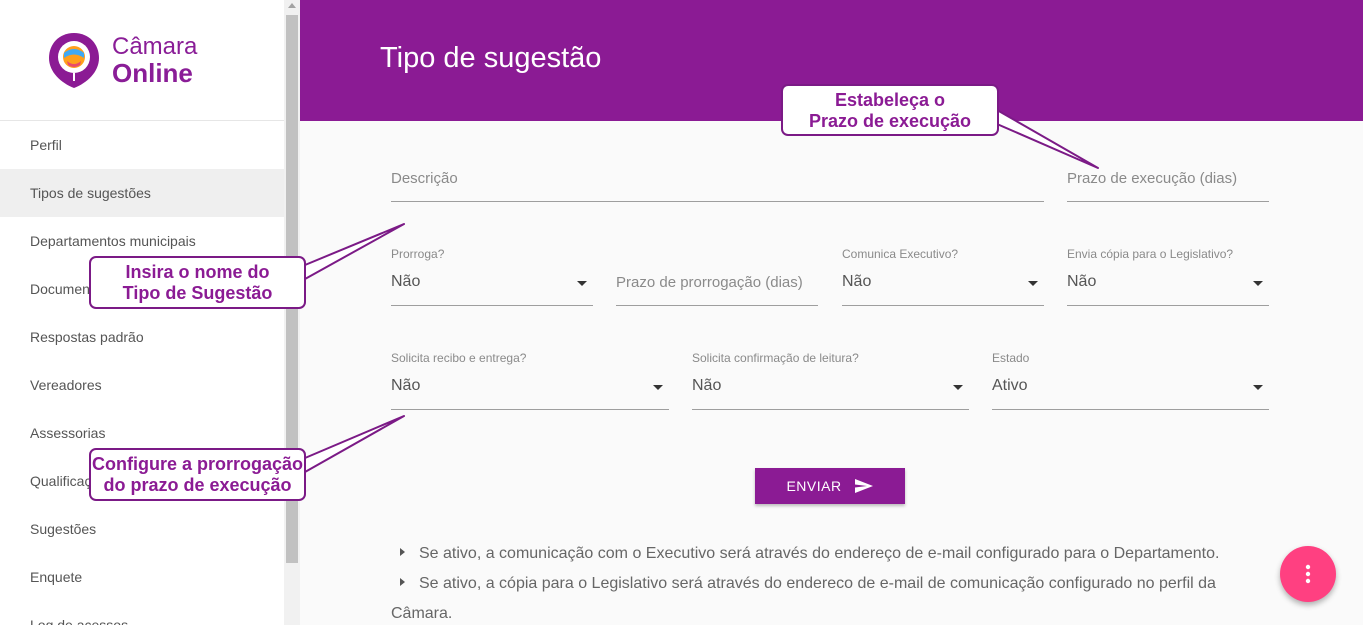 The width and height of the screenshot is (1363, 625). What do you see at coordinates (491, 58) in the screenshot?
I see `page-title: Tipo de sugestão` at bounding box center [491, 58].